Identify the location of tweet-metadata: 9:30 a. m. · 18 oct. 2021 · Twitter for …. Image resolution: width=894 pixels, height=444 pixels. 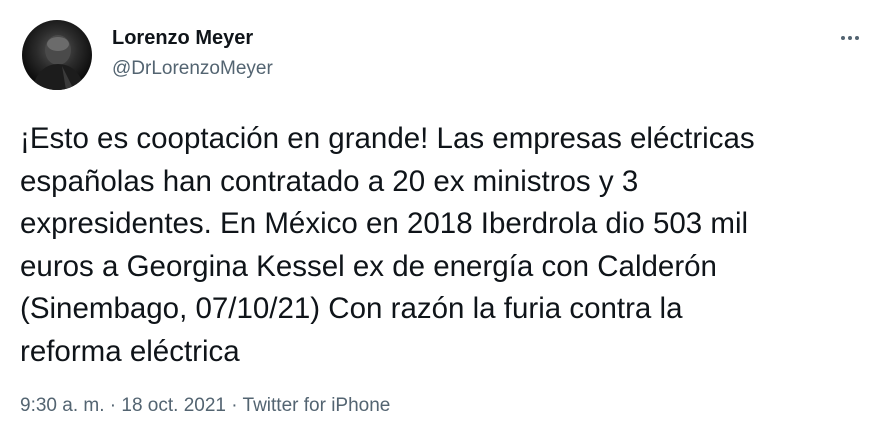
(205, 406).